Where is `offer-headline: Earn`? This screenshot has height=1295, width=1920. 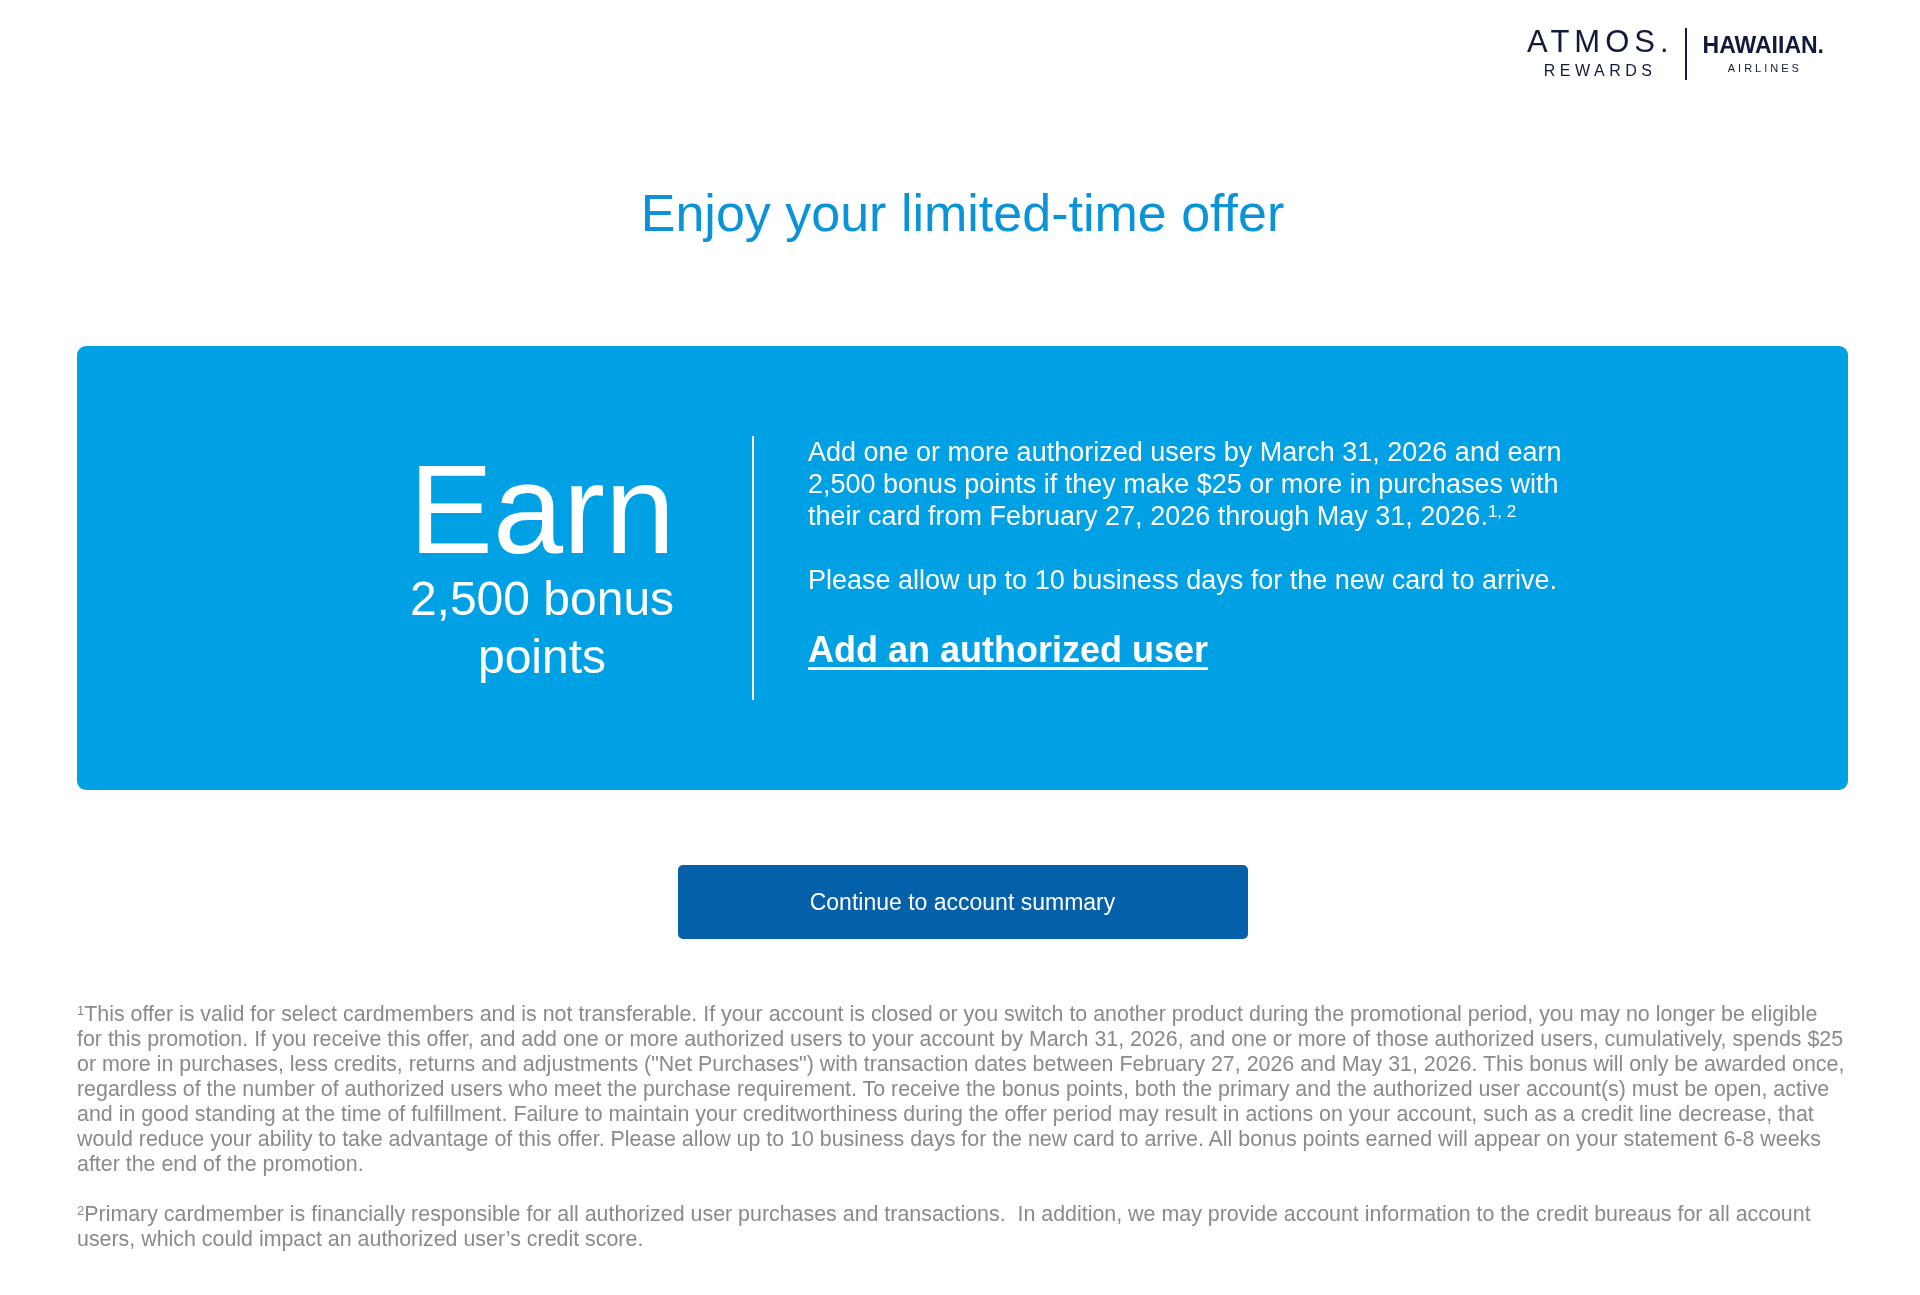
offer-headline: Earn is located at coordinates (542, 510).